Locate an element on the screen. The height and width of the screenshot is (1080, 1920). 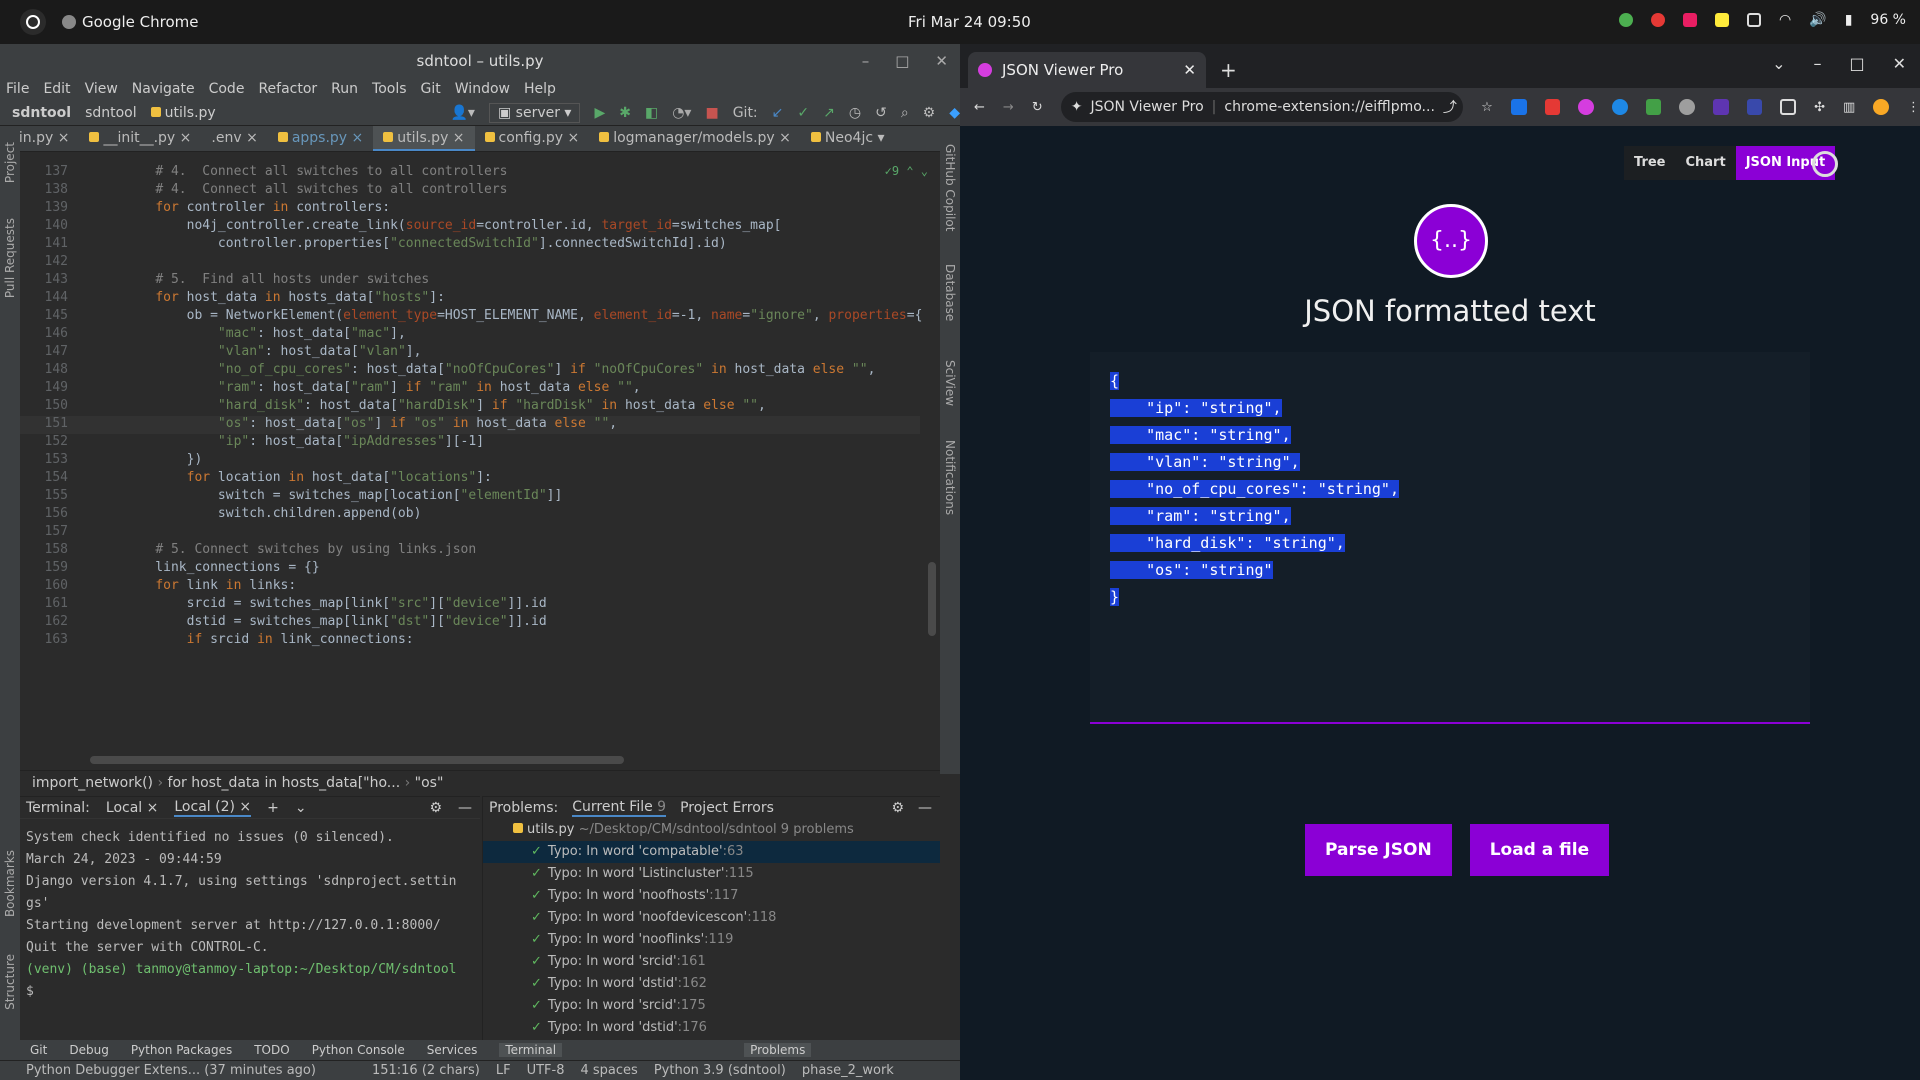
status-indent: 4 spaces is located at coordinates (609, 1070).